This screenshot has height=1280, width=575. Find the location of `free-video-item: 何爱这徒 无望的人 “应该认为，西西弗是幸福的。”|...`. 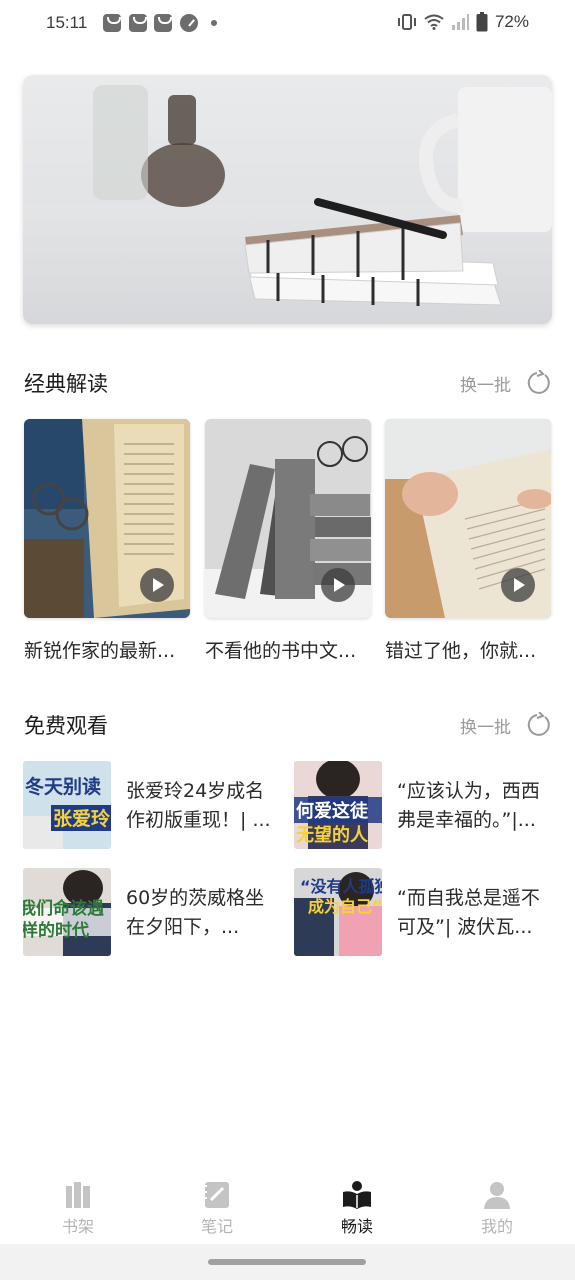

free-video-item: 何爱这徒 无望的人 “应该认为，西西弗是幸福的。”|... is located at coordinates (423, 805).